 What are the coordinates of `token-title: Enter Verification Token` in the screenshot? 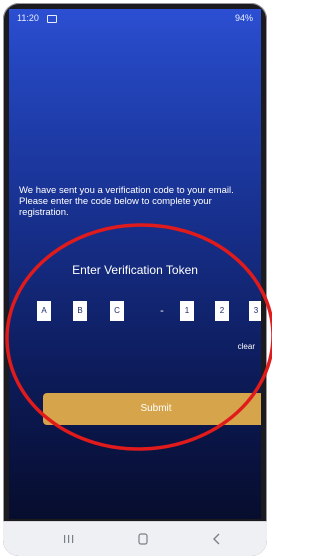 It's located at (135, 270).